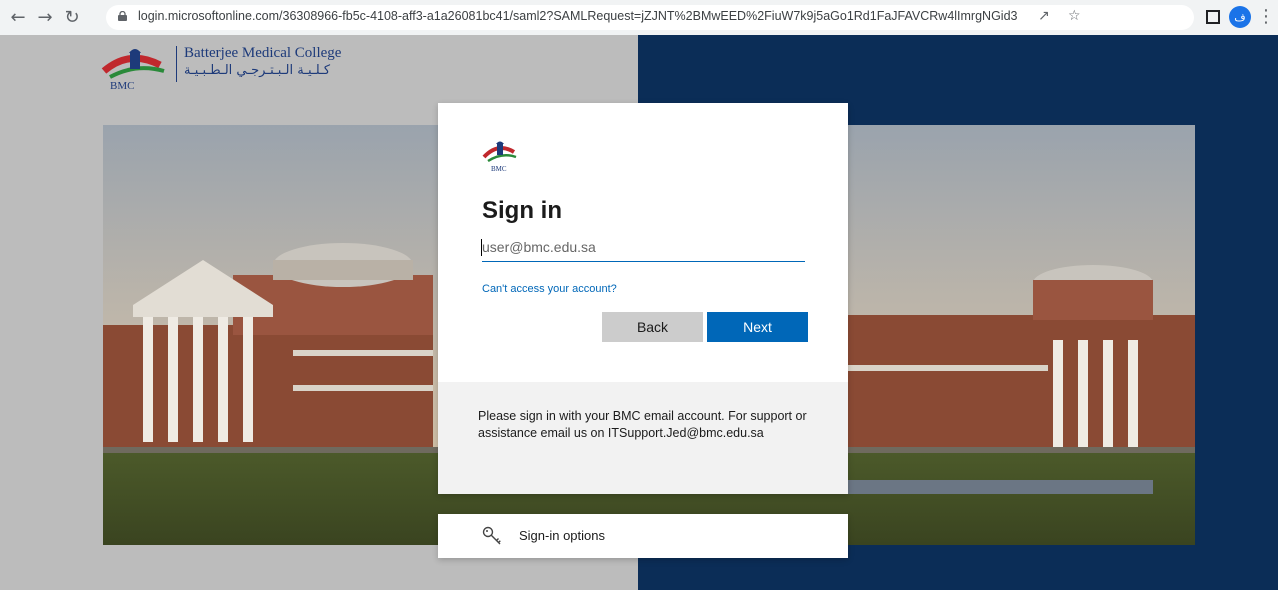  Describe the element at coordinates (499, 157) in the screenshot. I see `bmc-card-logo: BMC` at that location.